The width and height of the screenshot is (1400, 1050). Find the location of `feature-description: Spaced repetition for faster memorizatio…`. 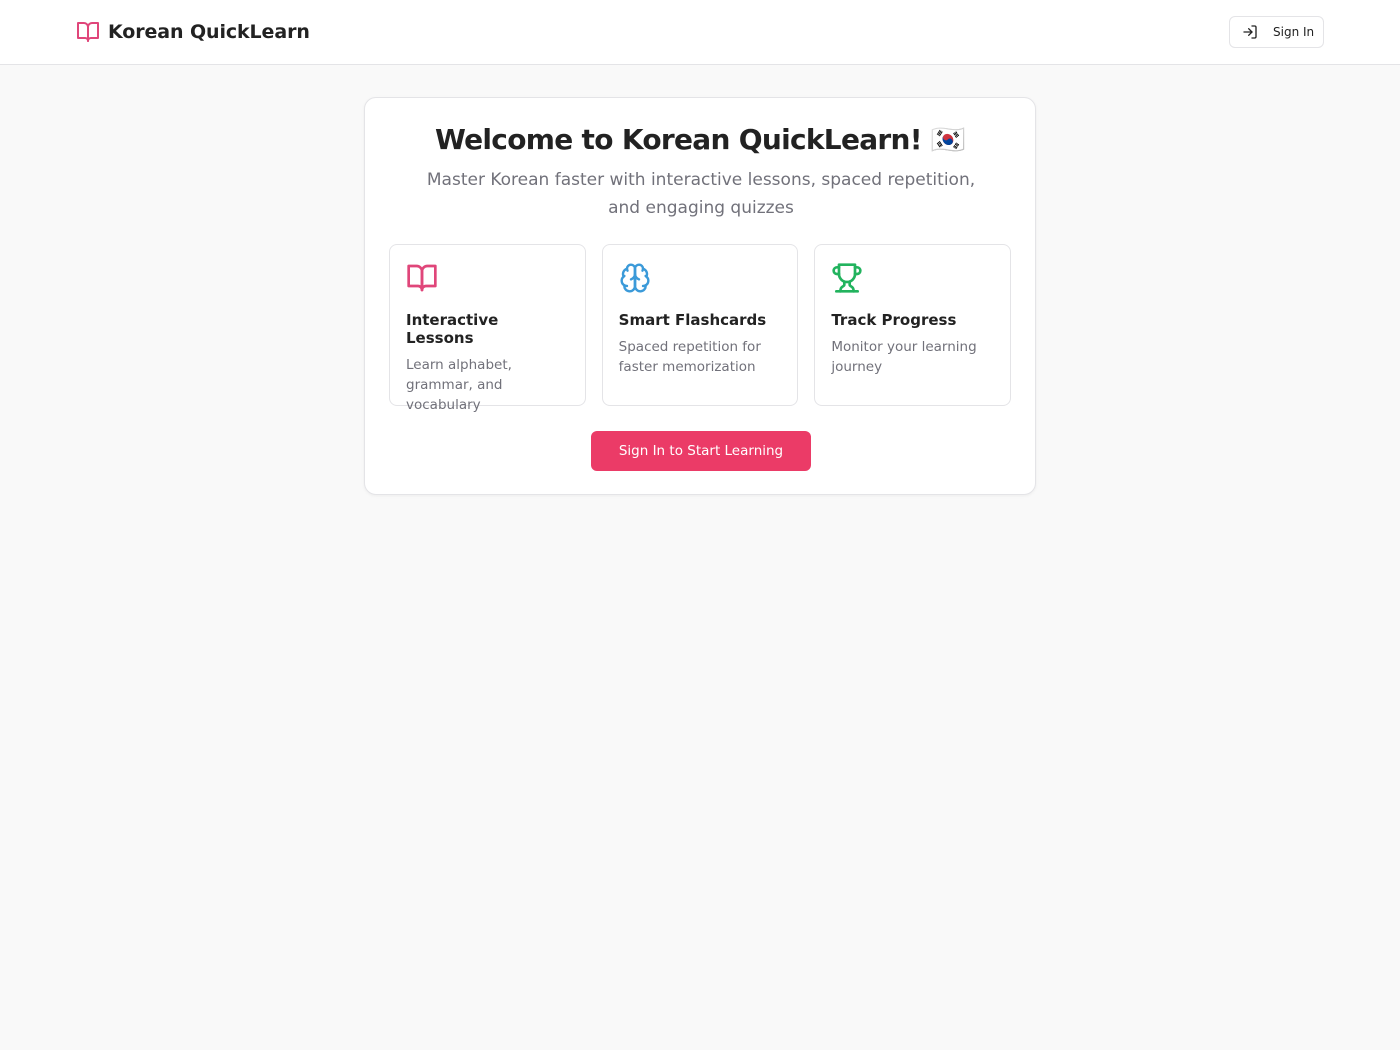

feature-description: Spaced repetition for faster memorizatio… is located at coordinates (689, 357).